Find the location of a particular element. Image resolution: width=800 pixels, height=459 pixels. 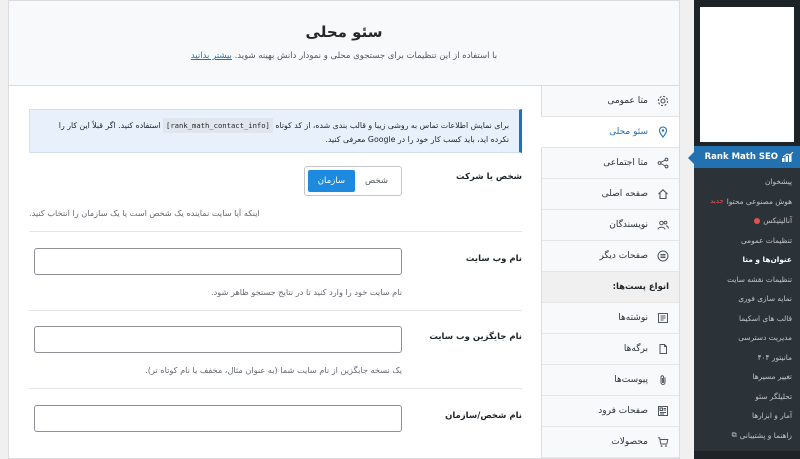

option-organization: سازمان is located at coordinates (331, 181).